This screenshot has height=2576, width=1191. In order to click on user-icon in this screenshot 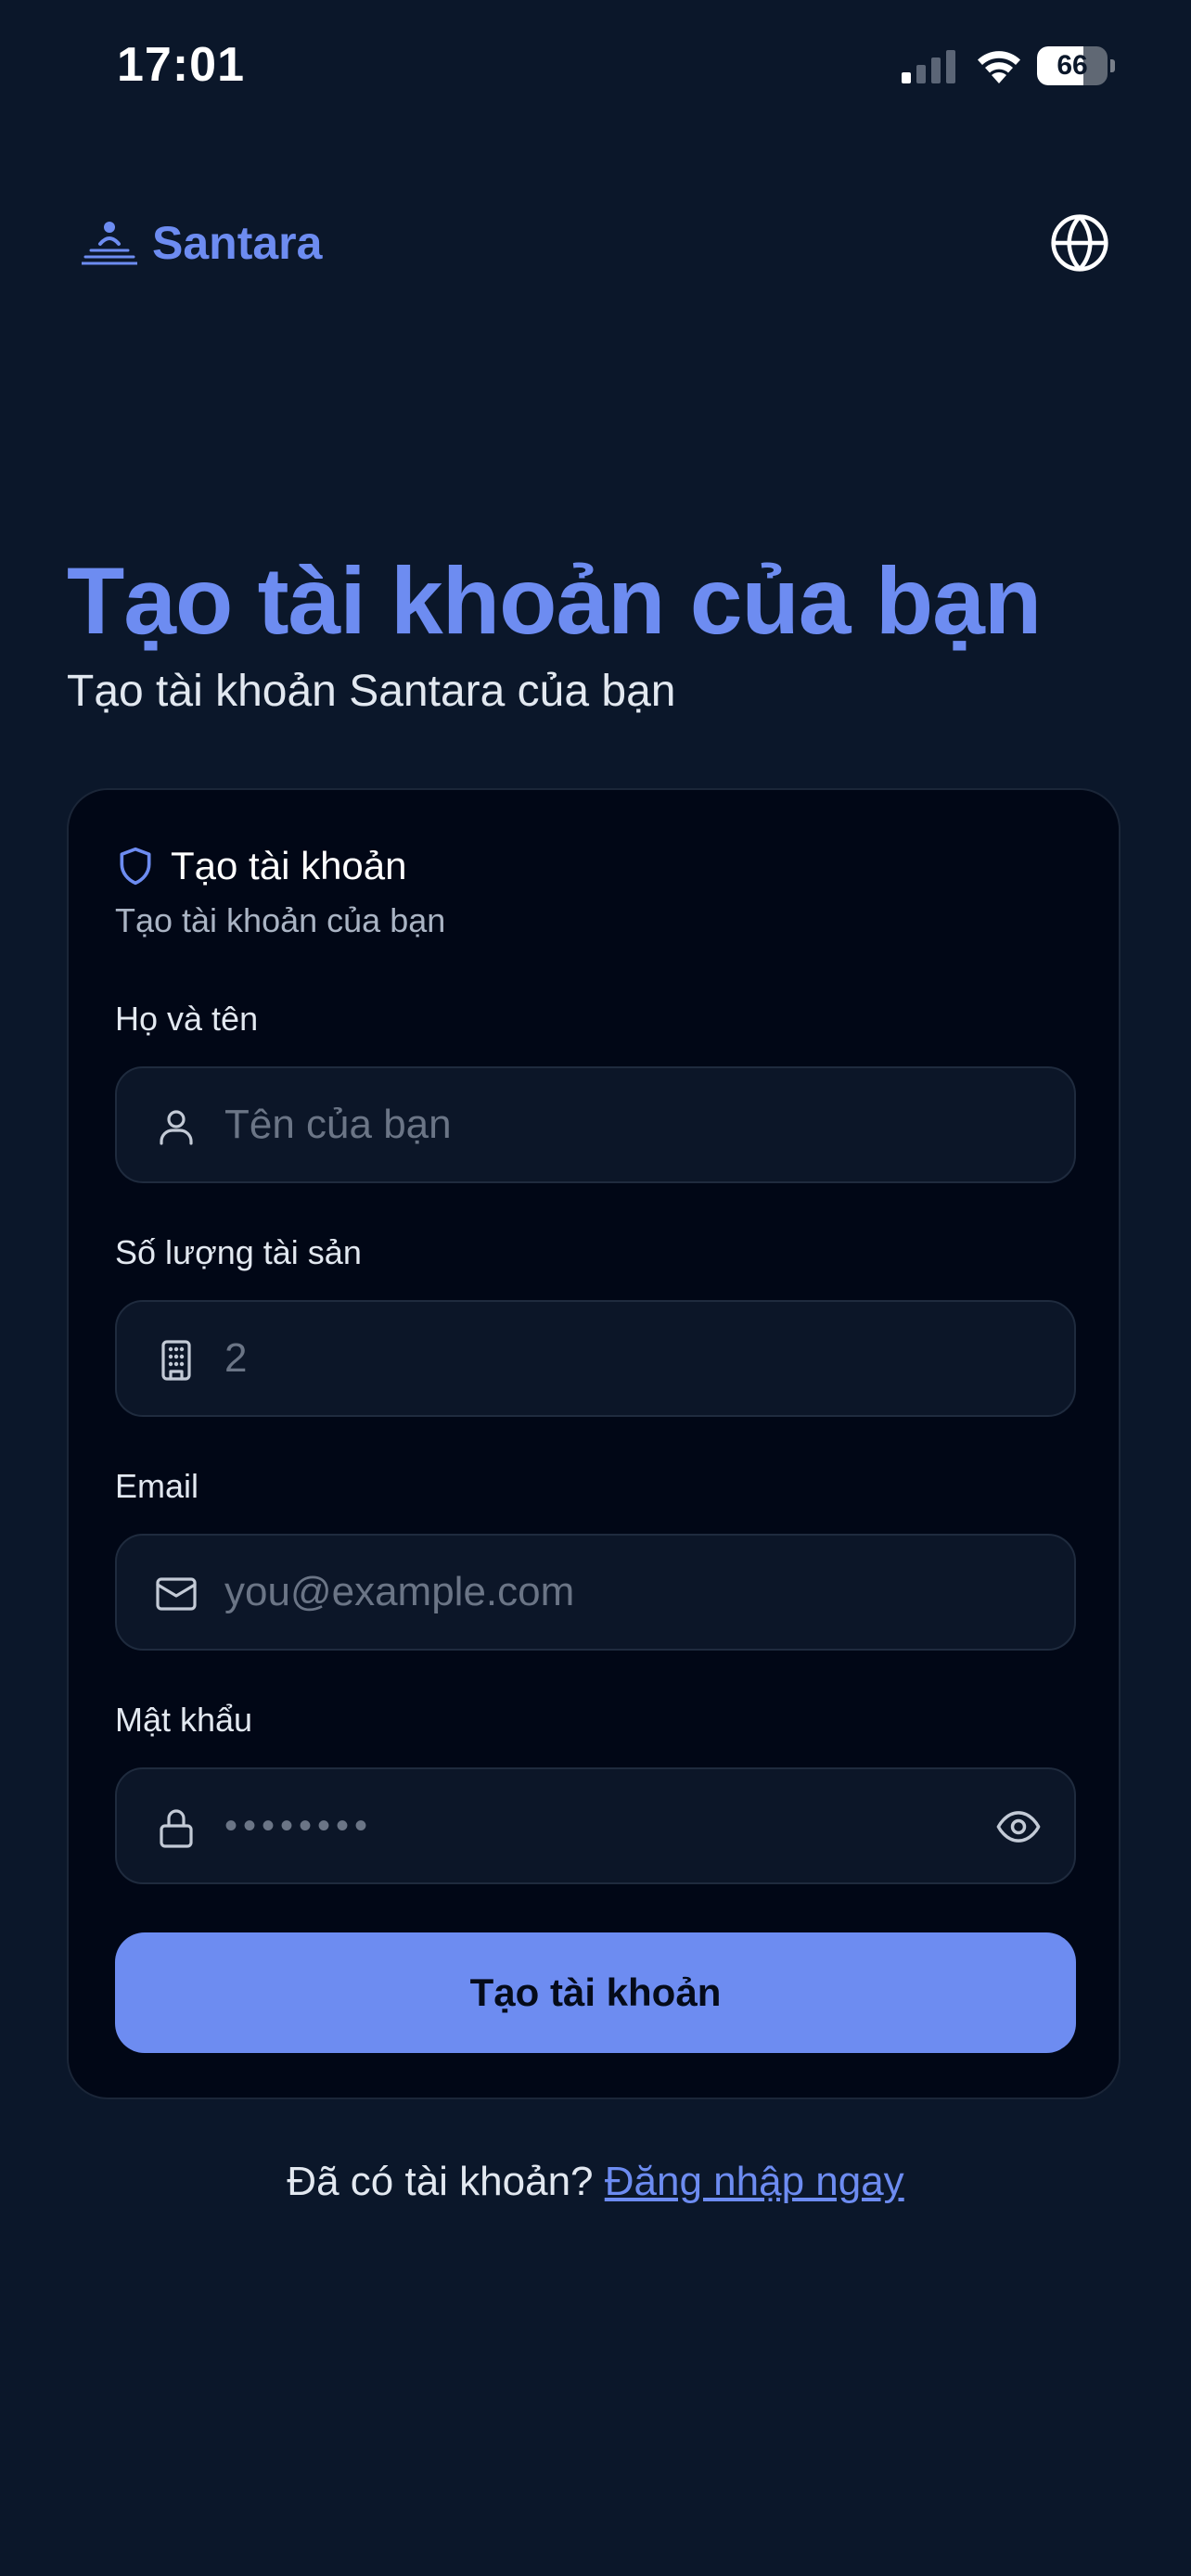, I will do `click(177, 1127)`.